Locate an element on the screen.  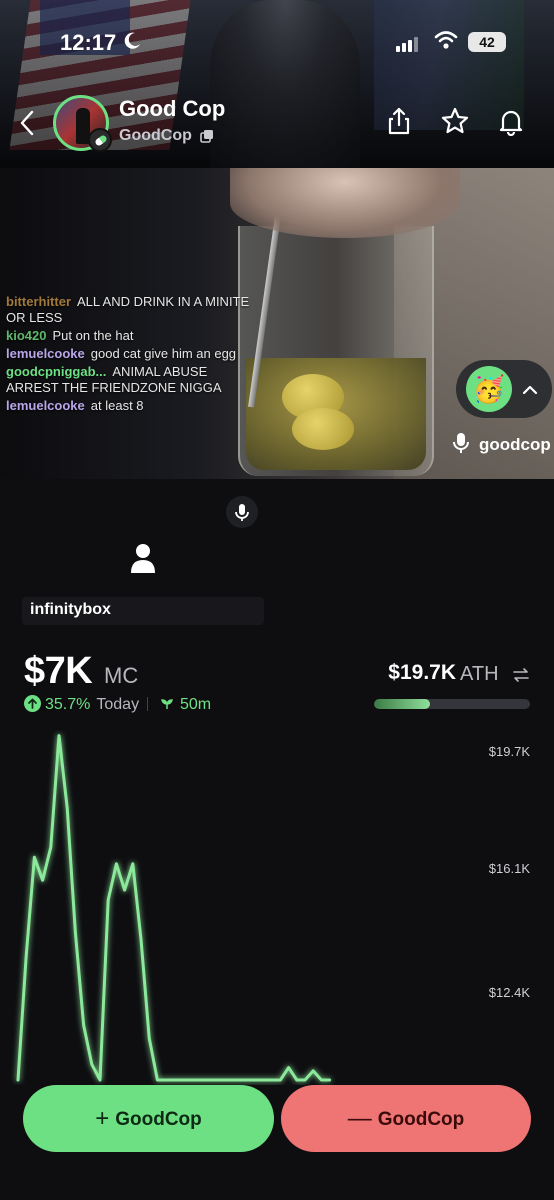
egg-yolk is located at coordinates (323, 429).